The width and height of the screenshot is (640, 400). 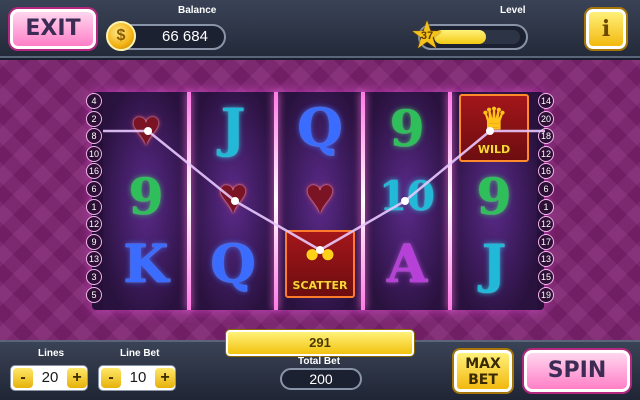 I want to click on lines-value: 20, so click(x=50, y=377).